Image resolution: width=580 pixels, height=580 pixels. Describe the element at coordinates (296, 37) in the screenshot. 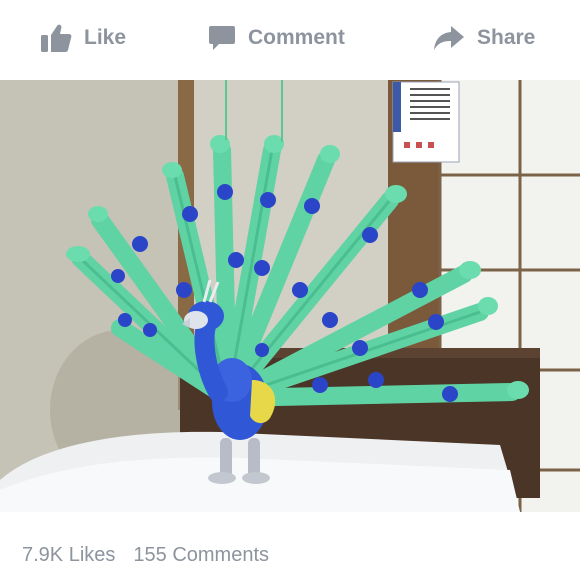

I see `comment-label: Comment` at that location.